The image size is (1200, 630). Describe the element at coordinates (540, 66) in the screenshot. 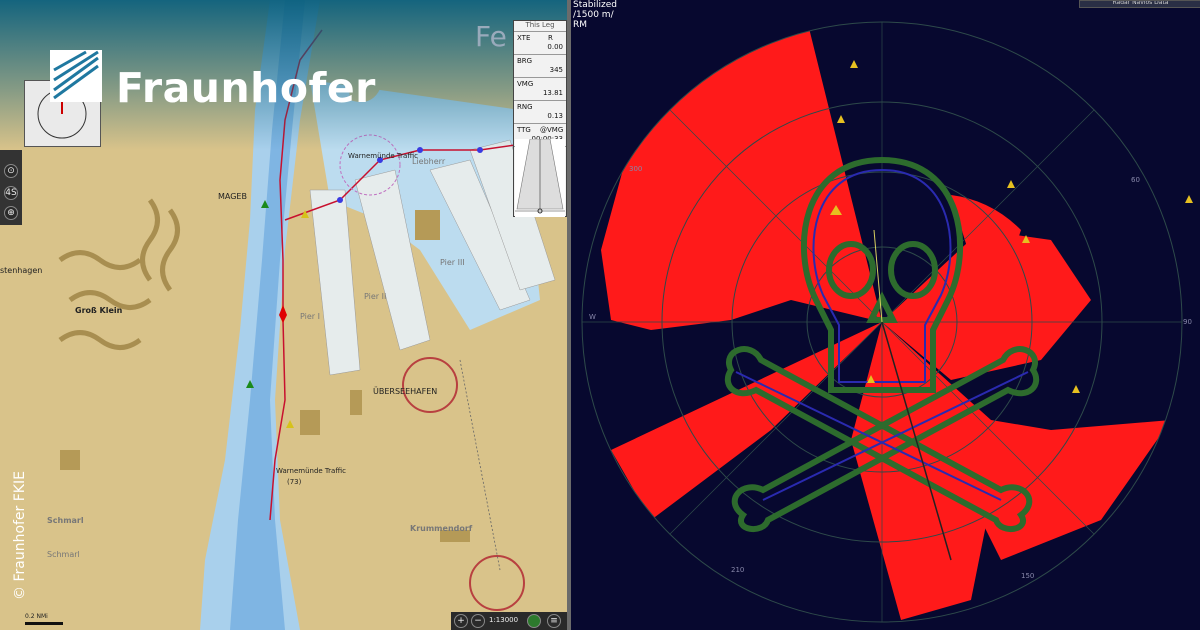

I see `leg-row-brg: BRG 345` at that location.